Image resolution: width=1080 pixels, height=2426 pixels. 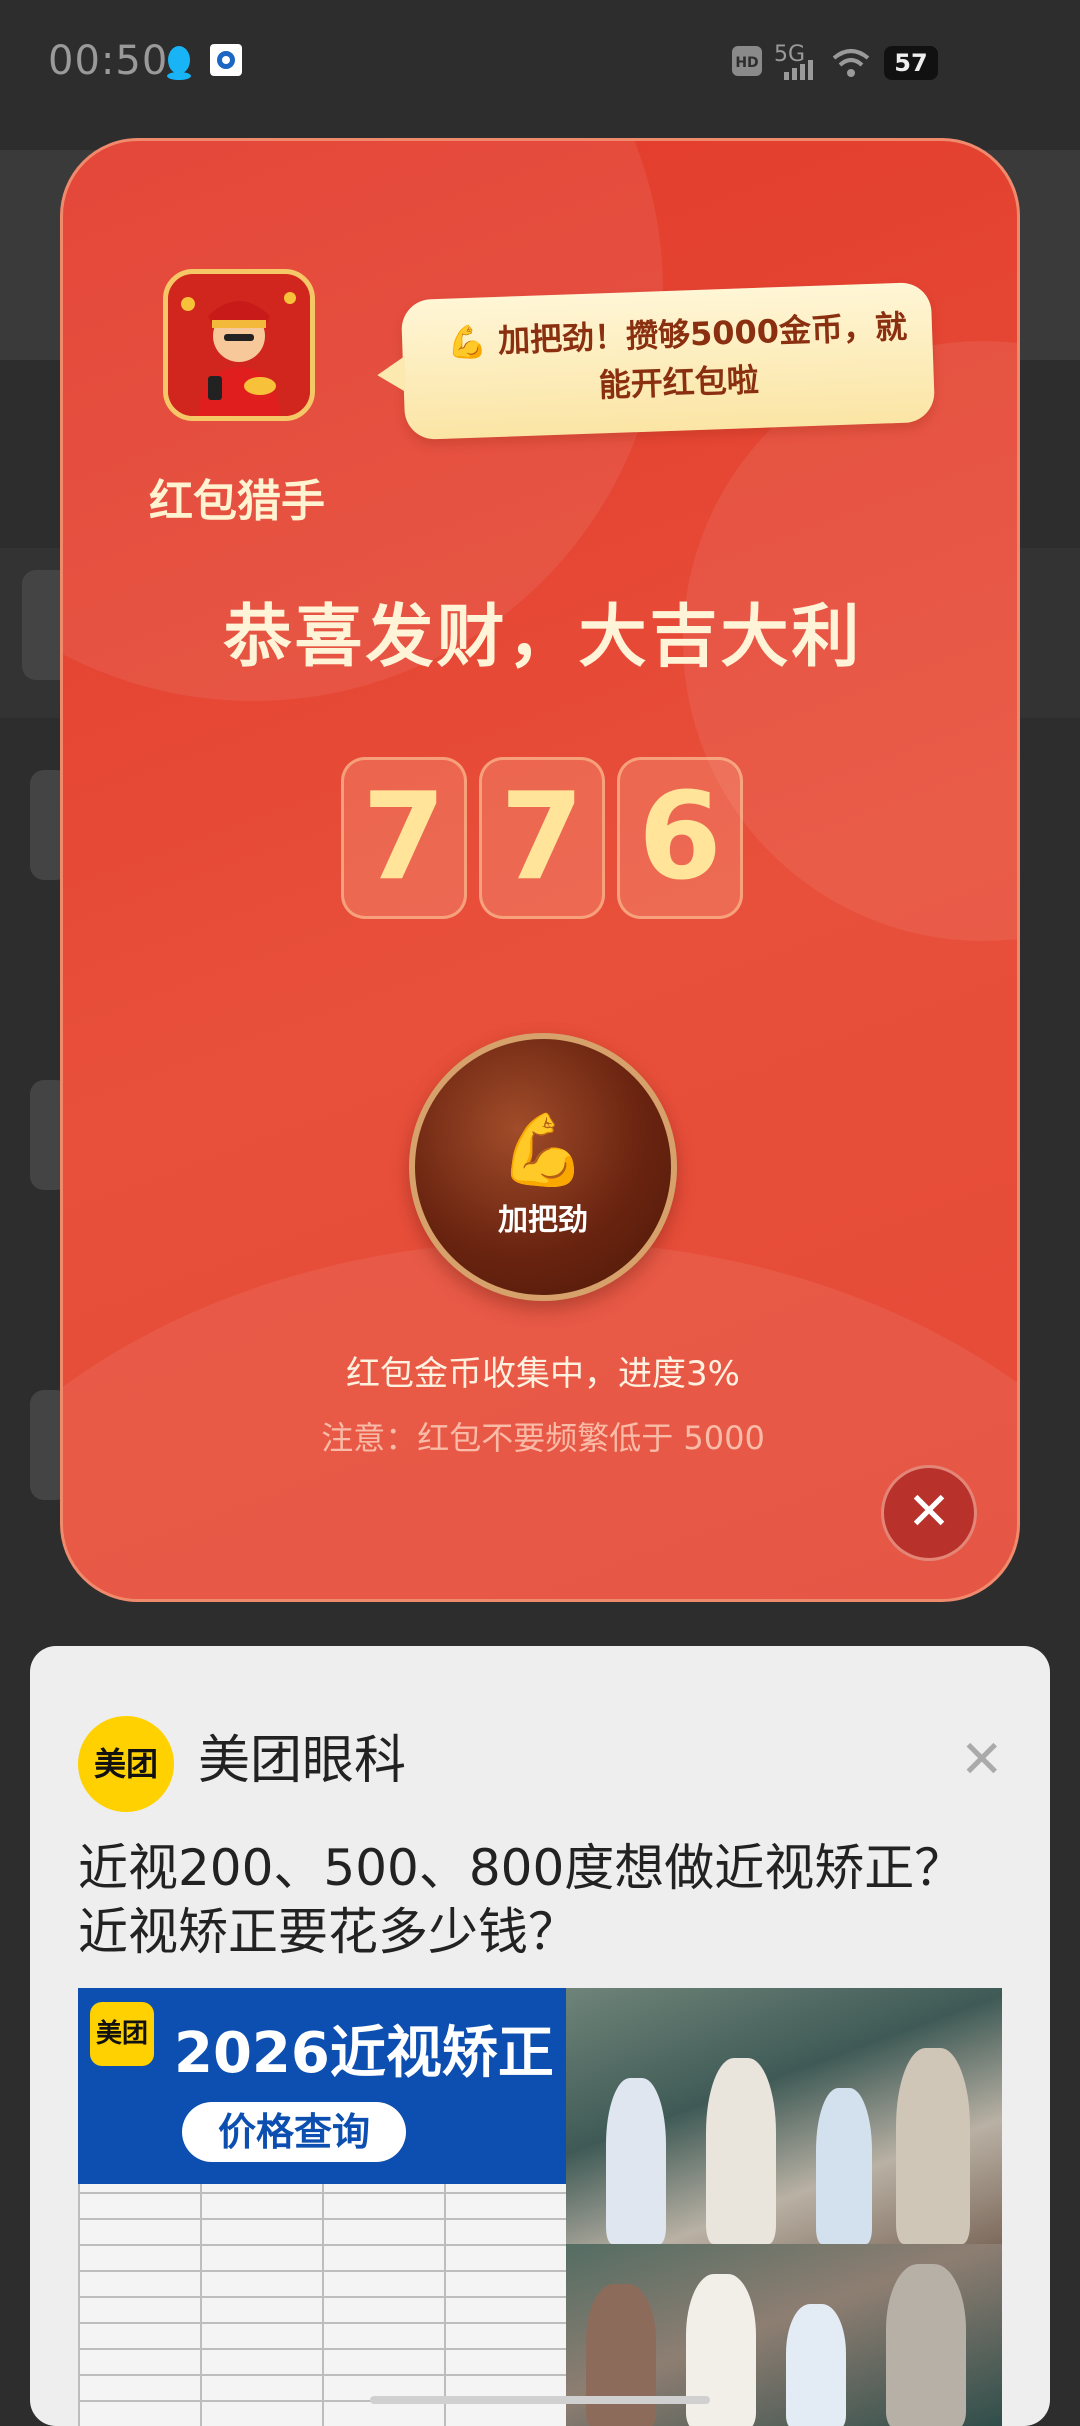 I want to click on qq-icon, so click(x=179, y=64).